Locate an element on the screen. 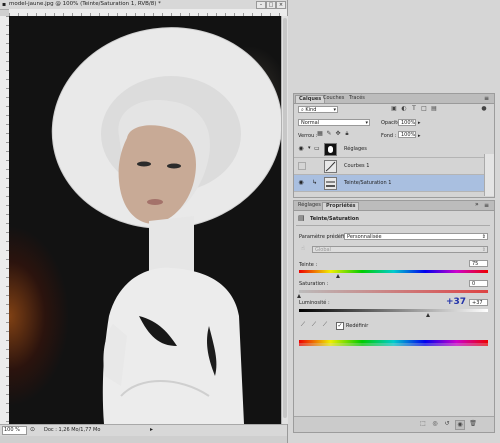 This screenshot has width=500, height=443. lightness-label: Luminosité : is located at coordinates (314, 303).